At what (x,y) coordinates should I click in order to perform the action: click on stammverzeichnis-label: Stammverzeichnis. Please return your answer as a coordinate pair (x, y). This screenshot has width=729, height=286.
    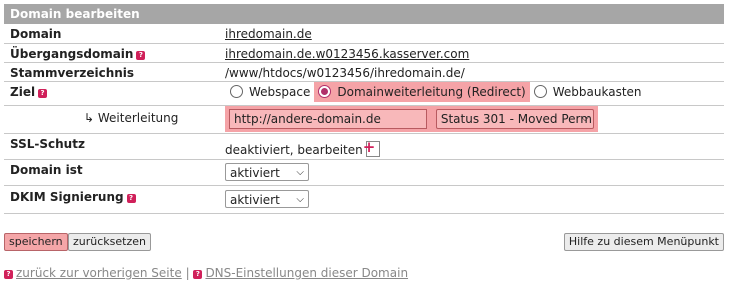
    Looking at the image, I should click on (72, 72).